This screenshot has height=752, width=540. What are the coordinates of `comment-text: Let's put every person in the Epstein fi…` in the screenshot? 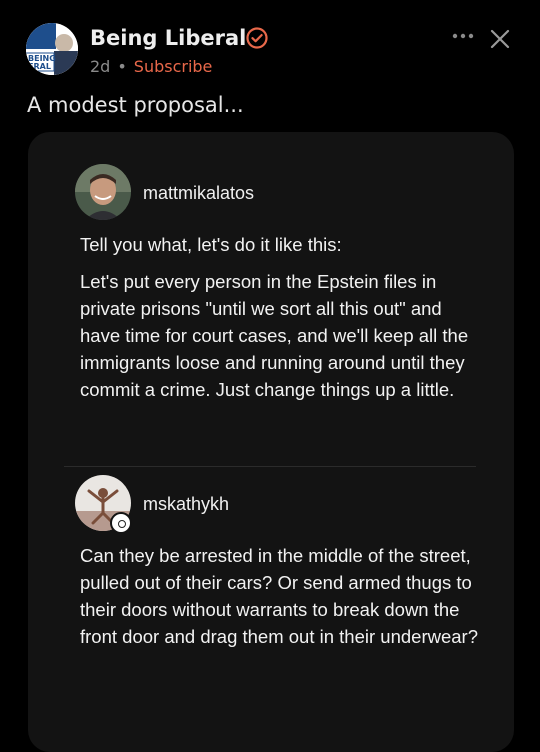 It's located at (274, 335).